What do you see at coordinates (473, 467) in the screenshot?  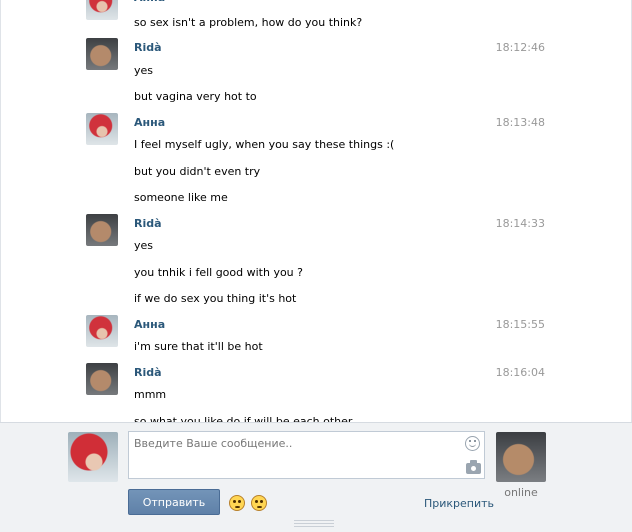 I see `camera-icon` at bounding box center [473, 467].